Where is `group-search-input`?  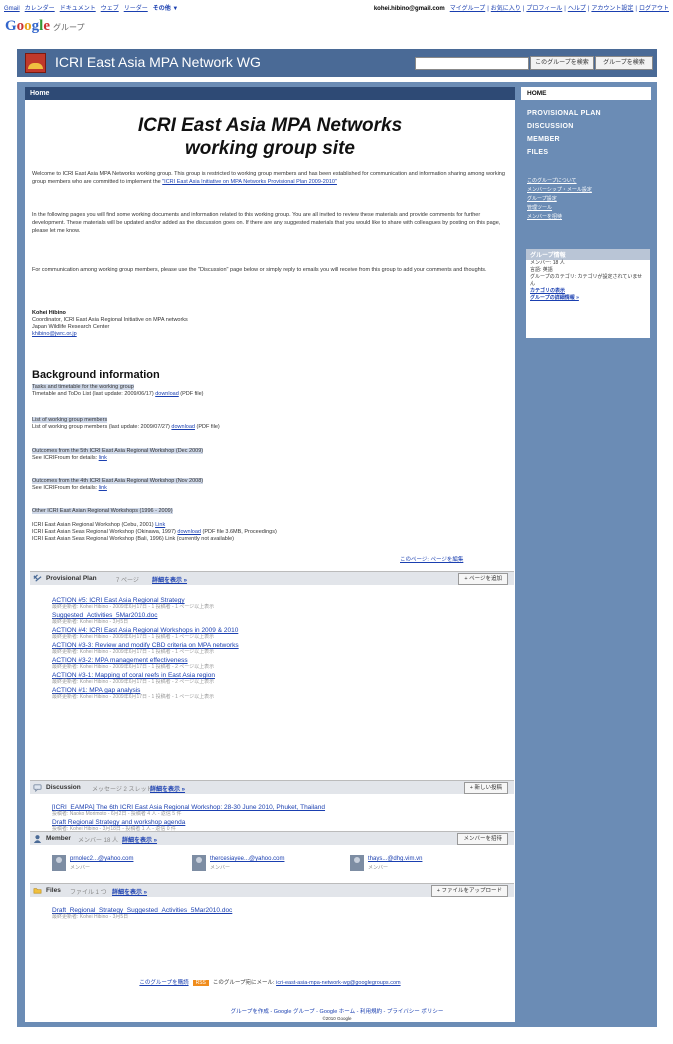
group-search-input is located at coordinates (472, 63).